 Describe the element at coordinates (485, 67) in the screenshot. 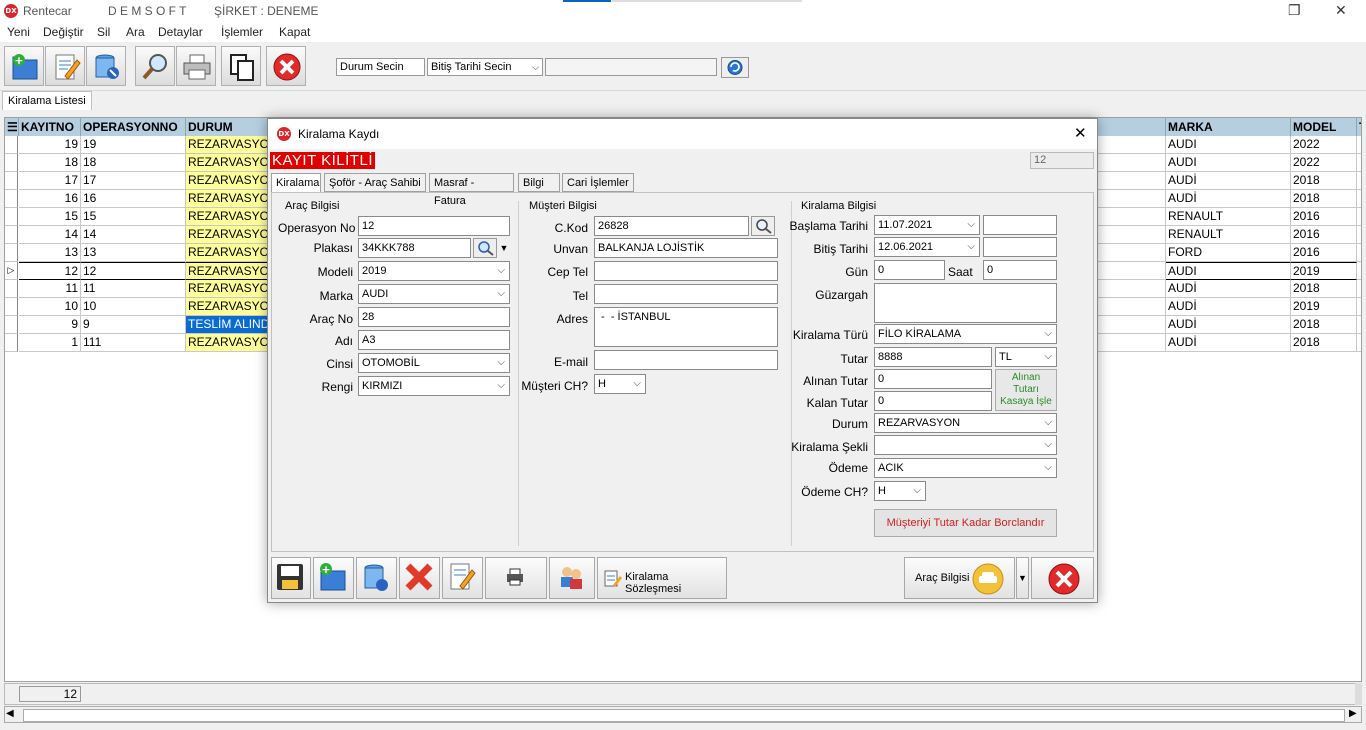

I see `bitis-filter-combo: Bitiş Tarihi Secin ⌵` at that location.